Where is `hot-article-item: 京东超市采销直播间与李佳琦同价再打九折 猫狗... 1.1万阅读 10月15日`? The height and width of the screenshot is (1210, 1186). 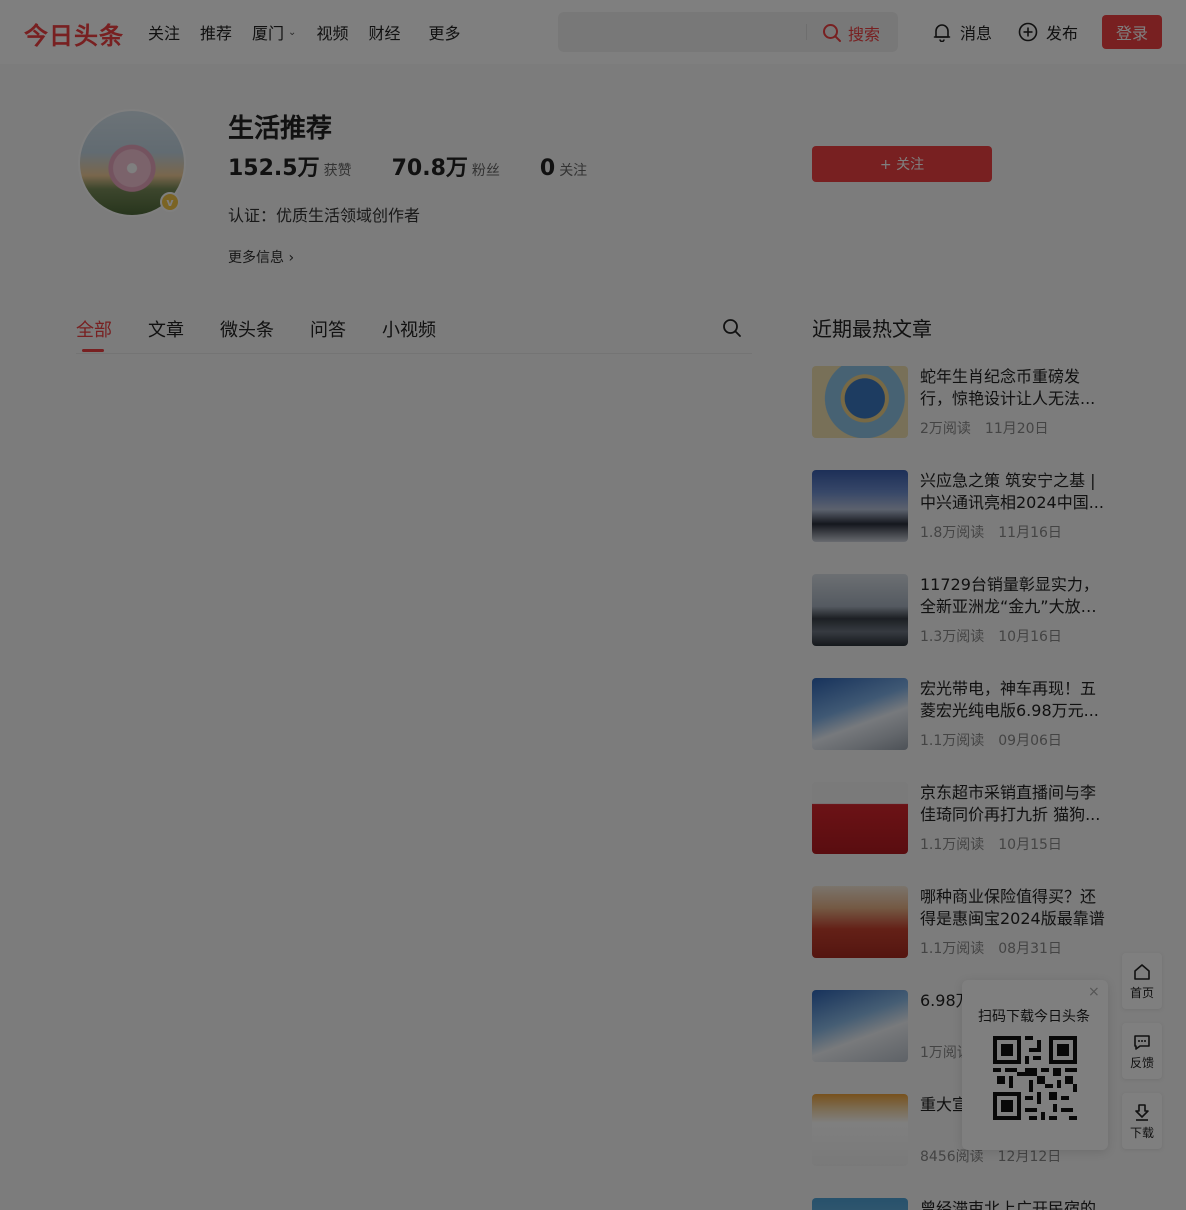 hot-article-item: 京东超市采销直播间与李佳琦同价再打九折 猫狗... 1.1万阅读 10月15日 is located at coordinates (967, 822).